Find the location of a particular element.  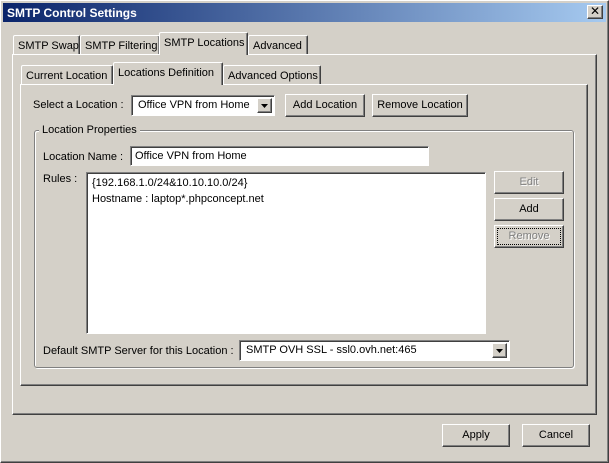

add-location-button: Add Location is located at coordinates (325, 105).